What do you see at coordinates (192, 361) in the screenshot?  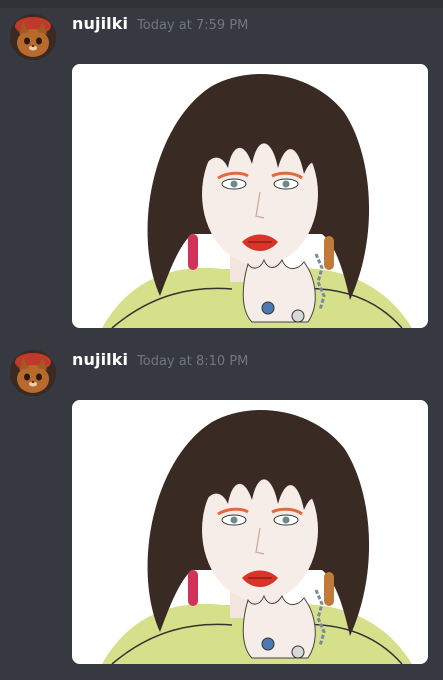 I see `timestamp: Today at 8:10 PM` at bounding box center [192, 361].